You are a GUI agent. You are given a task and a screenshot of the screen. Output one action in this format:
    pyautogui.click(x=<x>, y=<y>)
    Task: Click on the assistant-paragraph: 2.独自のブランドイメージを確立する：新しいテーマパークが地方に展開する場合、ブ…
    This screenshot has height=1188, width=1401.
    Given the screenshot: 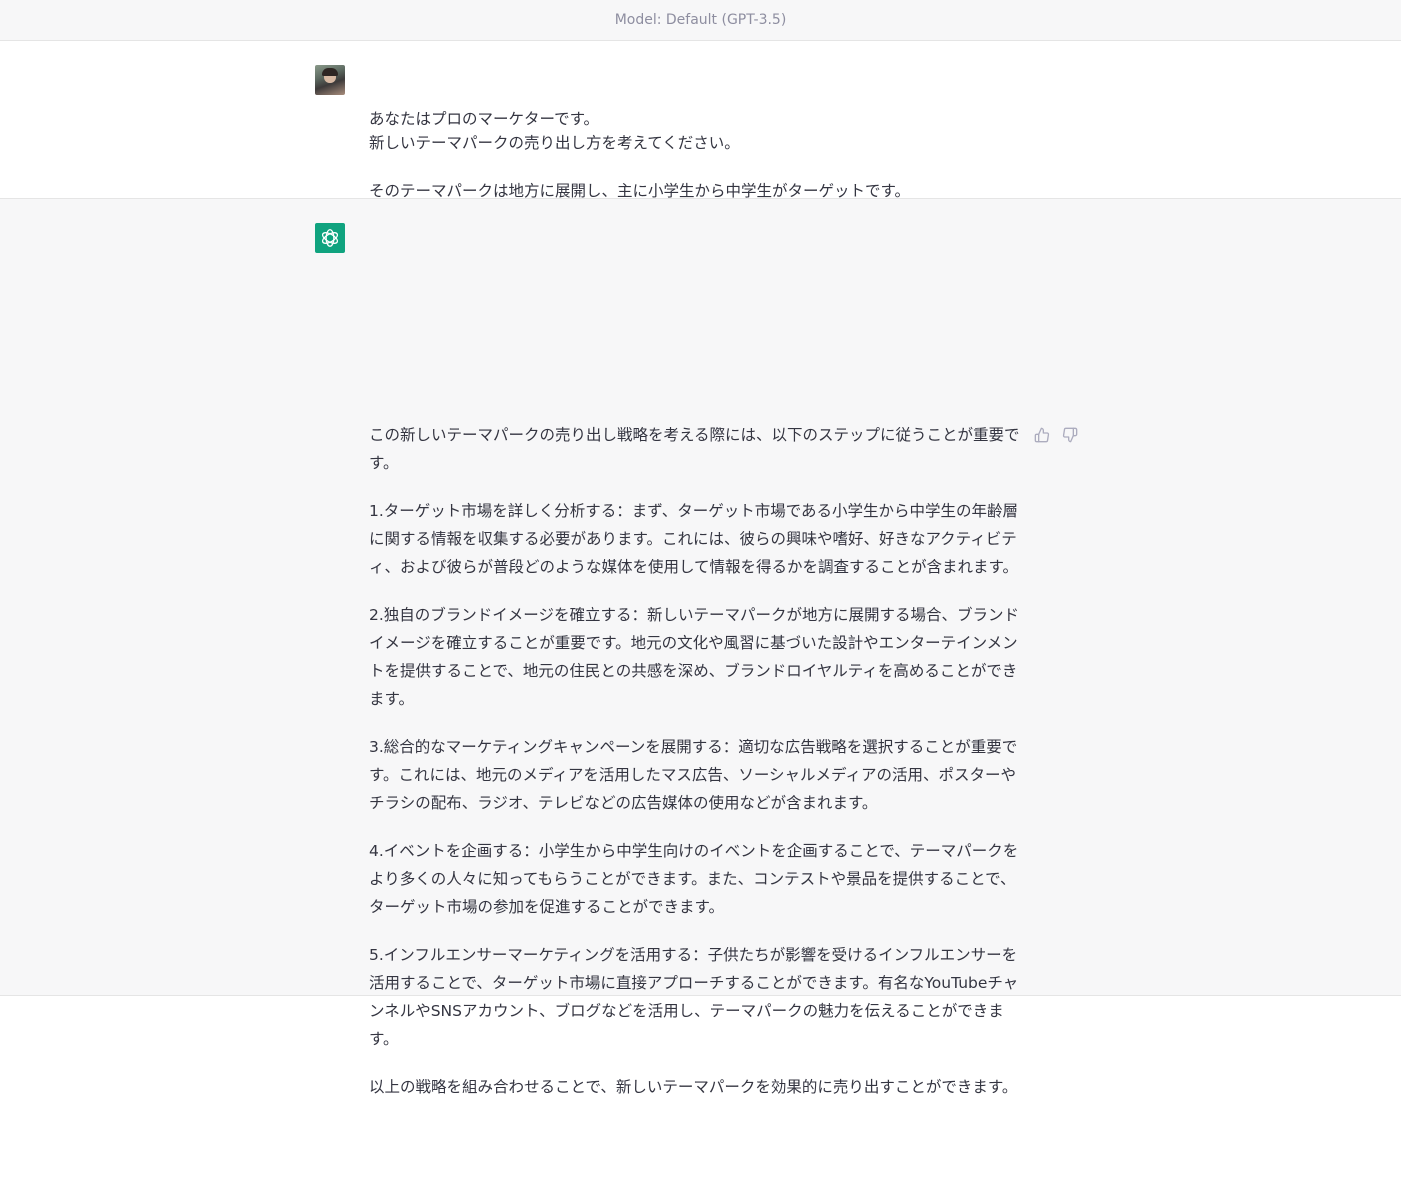 What is the action you would take?
    pyautogui.click(x=694, y=657)
    